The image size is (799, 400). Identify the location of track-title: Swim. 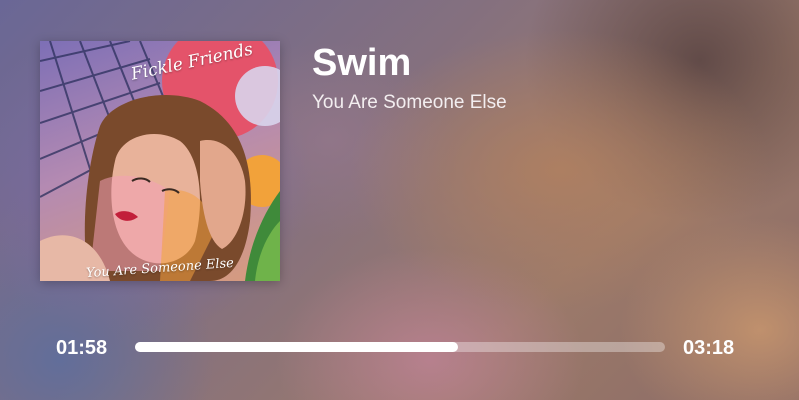
(362, 63).